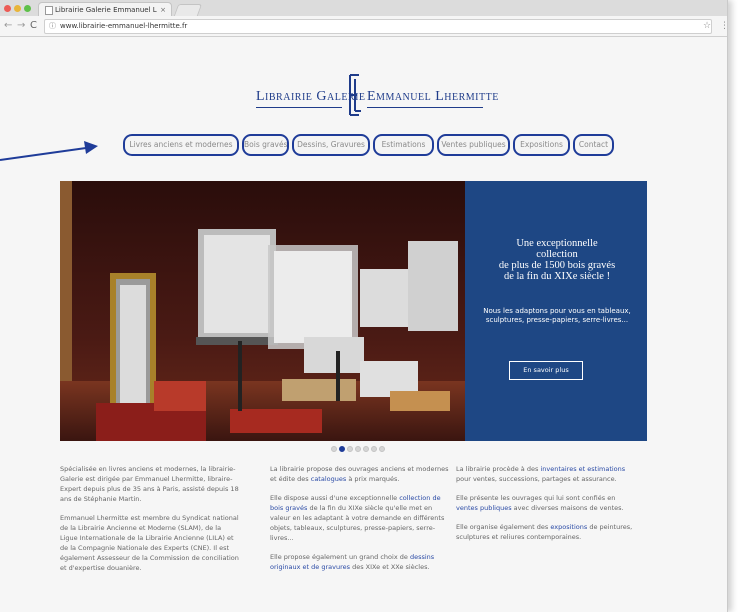  Describe the element at coordinates (503, 527) in the screenshot. I see `paragraph-text: Elle organise également des` at that location.